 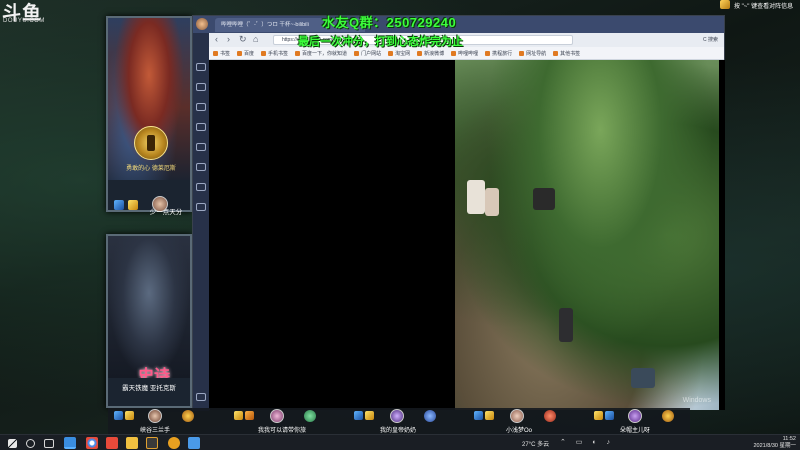 What do you see at coordinates (764, 7) in the screenshot?
I see `hotkey-hint: 按 "~" 键查看对阵信息` at bounding box center [764, 7].